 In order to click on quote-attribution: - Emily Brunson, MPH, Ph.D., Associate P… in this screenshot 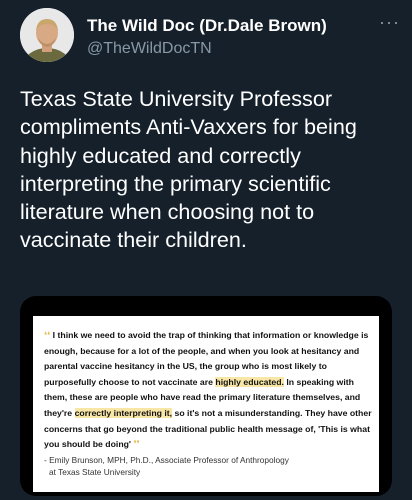, I will do `click(209, 466)`.